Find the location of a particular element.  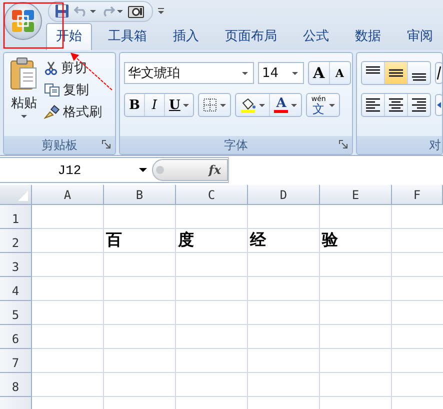

column-header: B is located at coordinates (140, 195).